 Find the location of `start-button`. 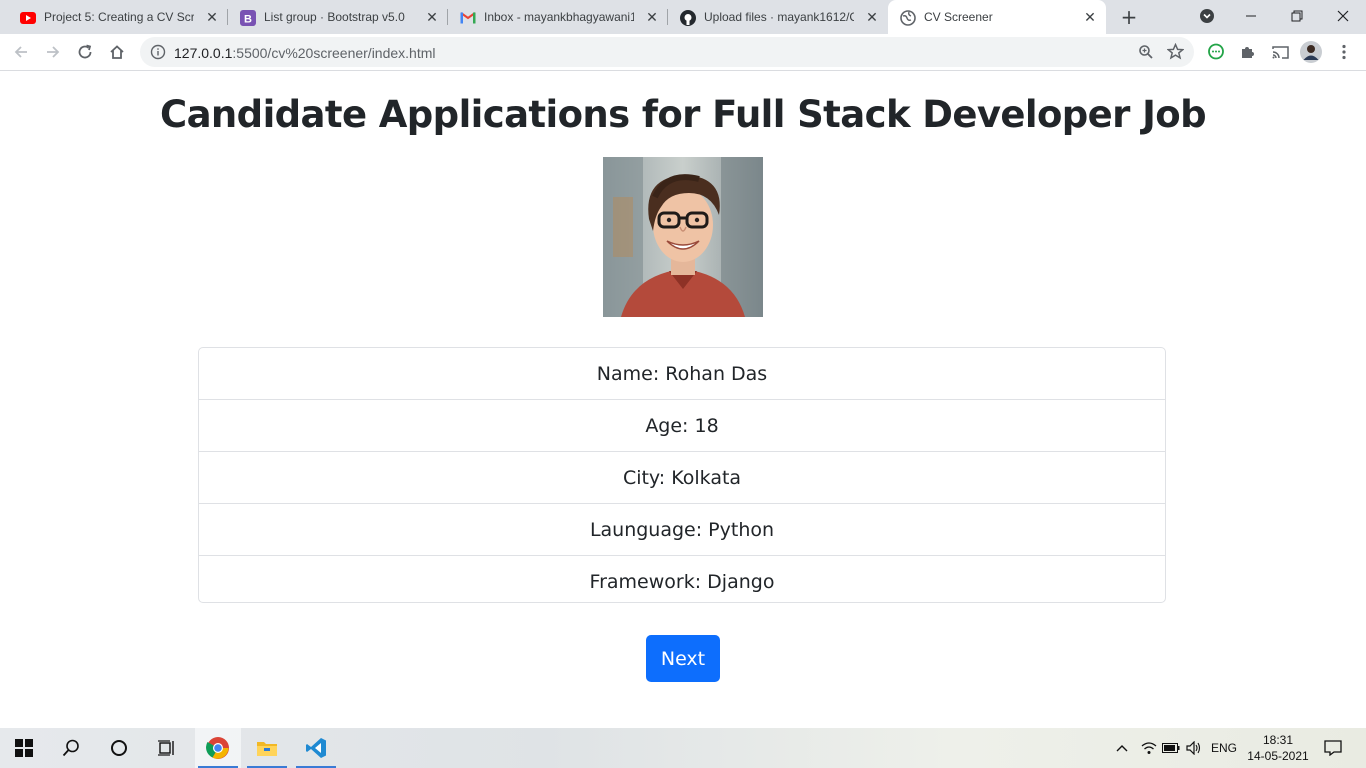

start-button is located at coordinates (24, 748).